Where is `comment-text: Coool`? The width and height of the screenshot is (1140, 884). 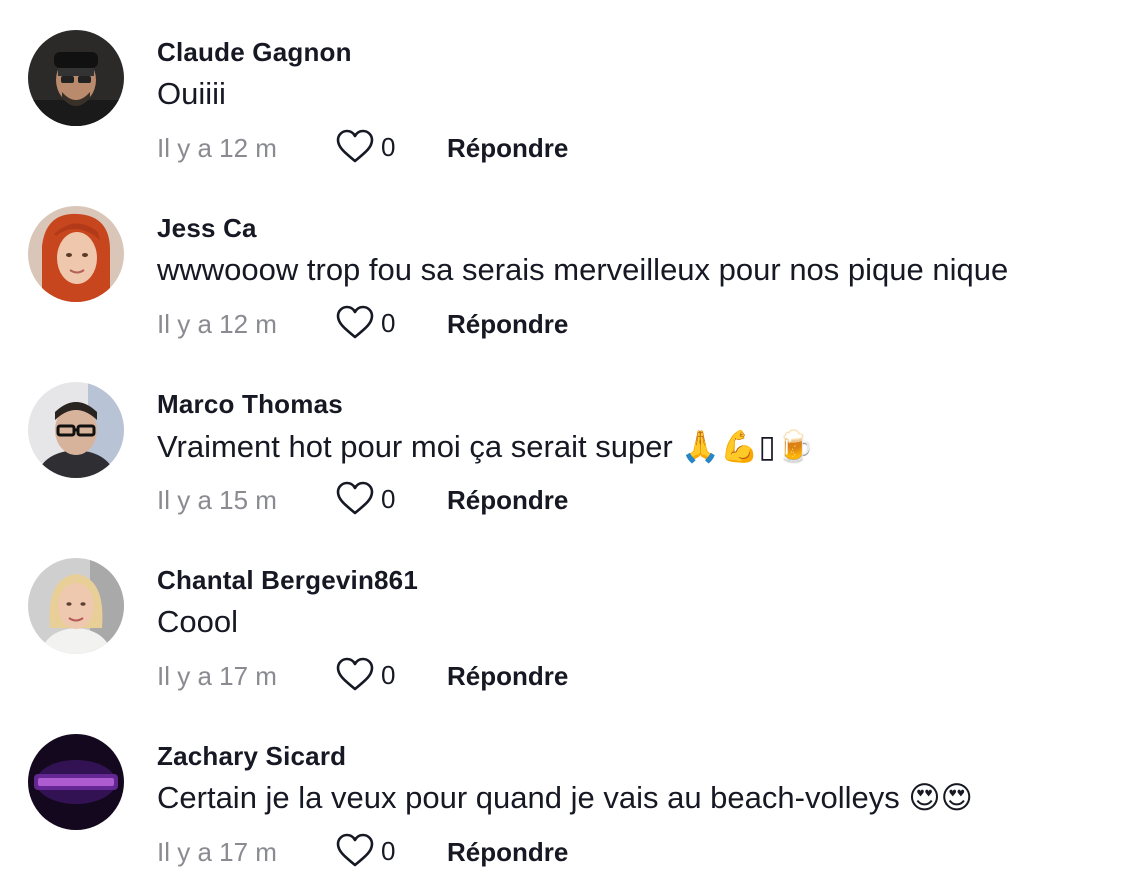 comment-text: Coool is located at coordinates (197, 621).